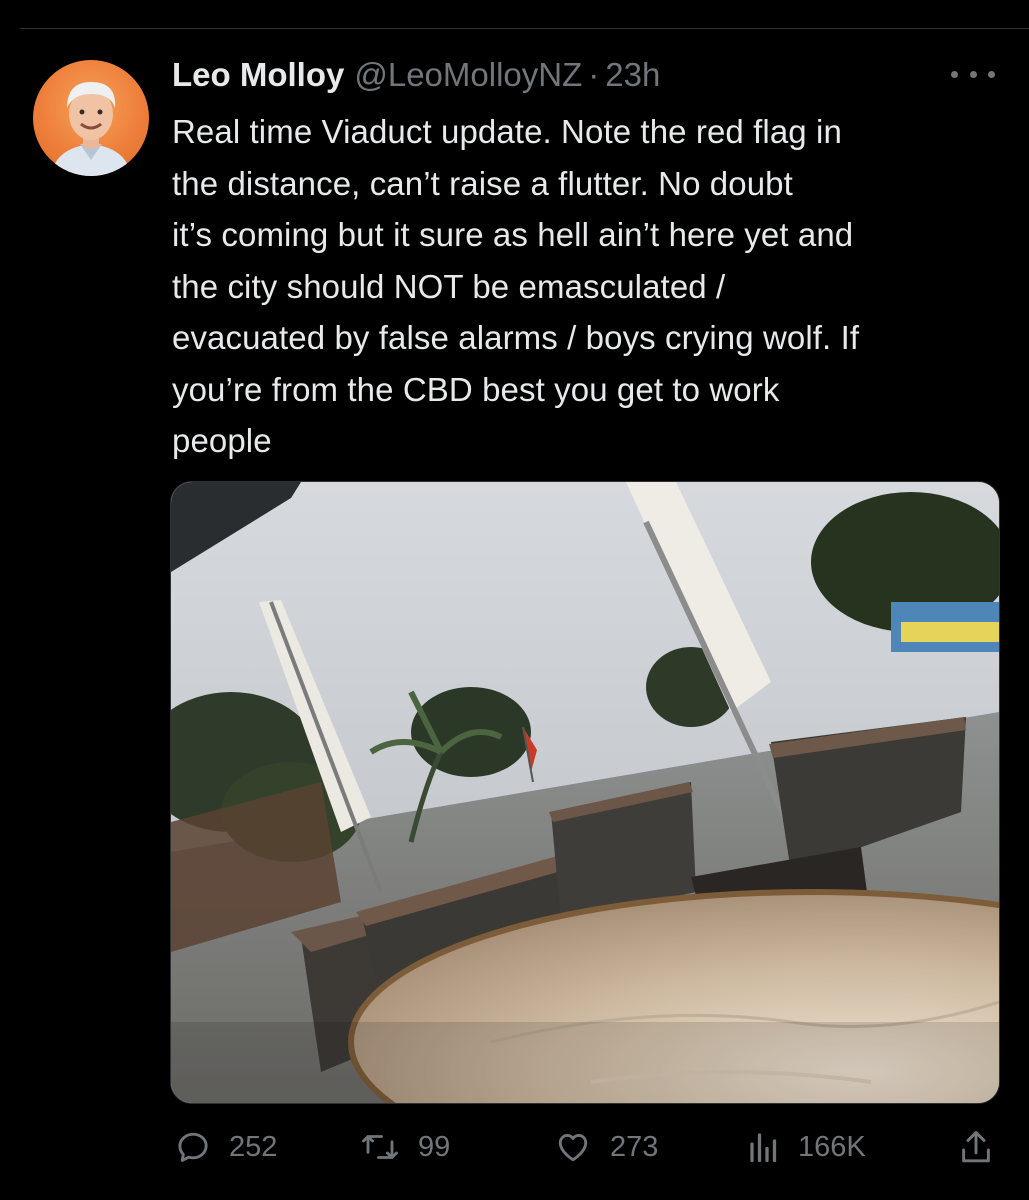  Describe the element at coordinates (573, 1148) in the screenshot. I see `heart-icon` at that location.